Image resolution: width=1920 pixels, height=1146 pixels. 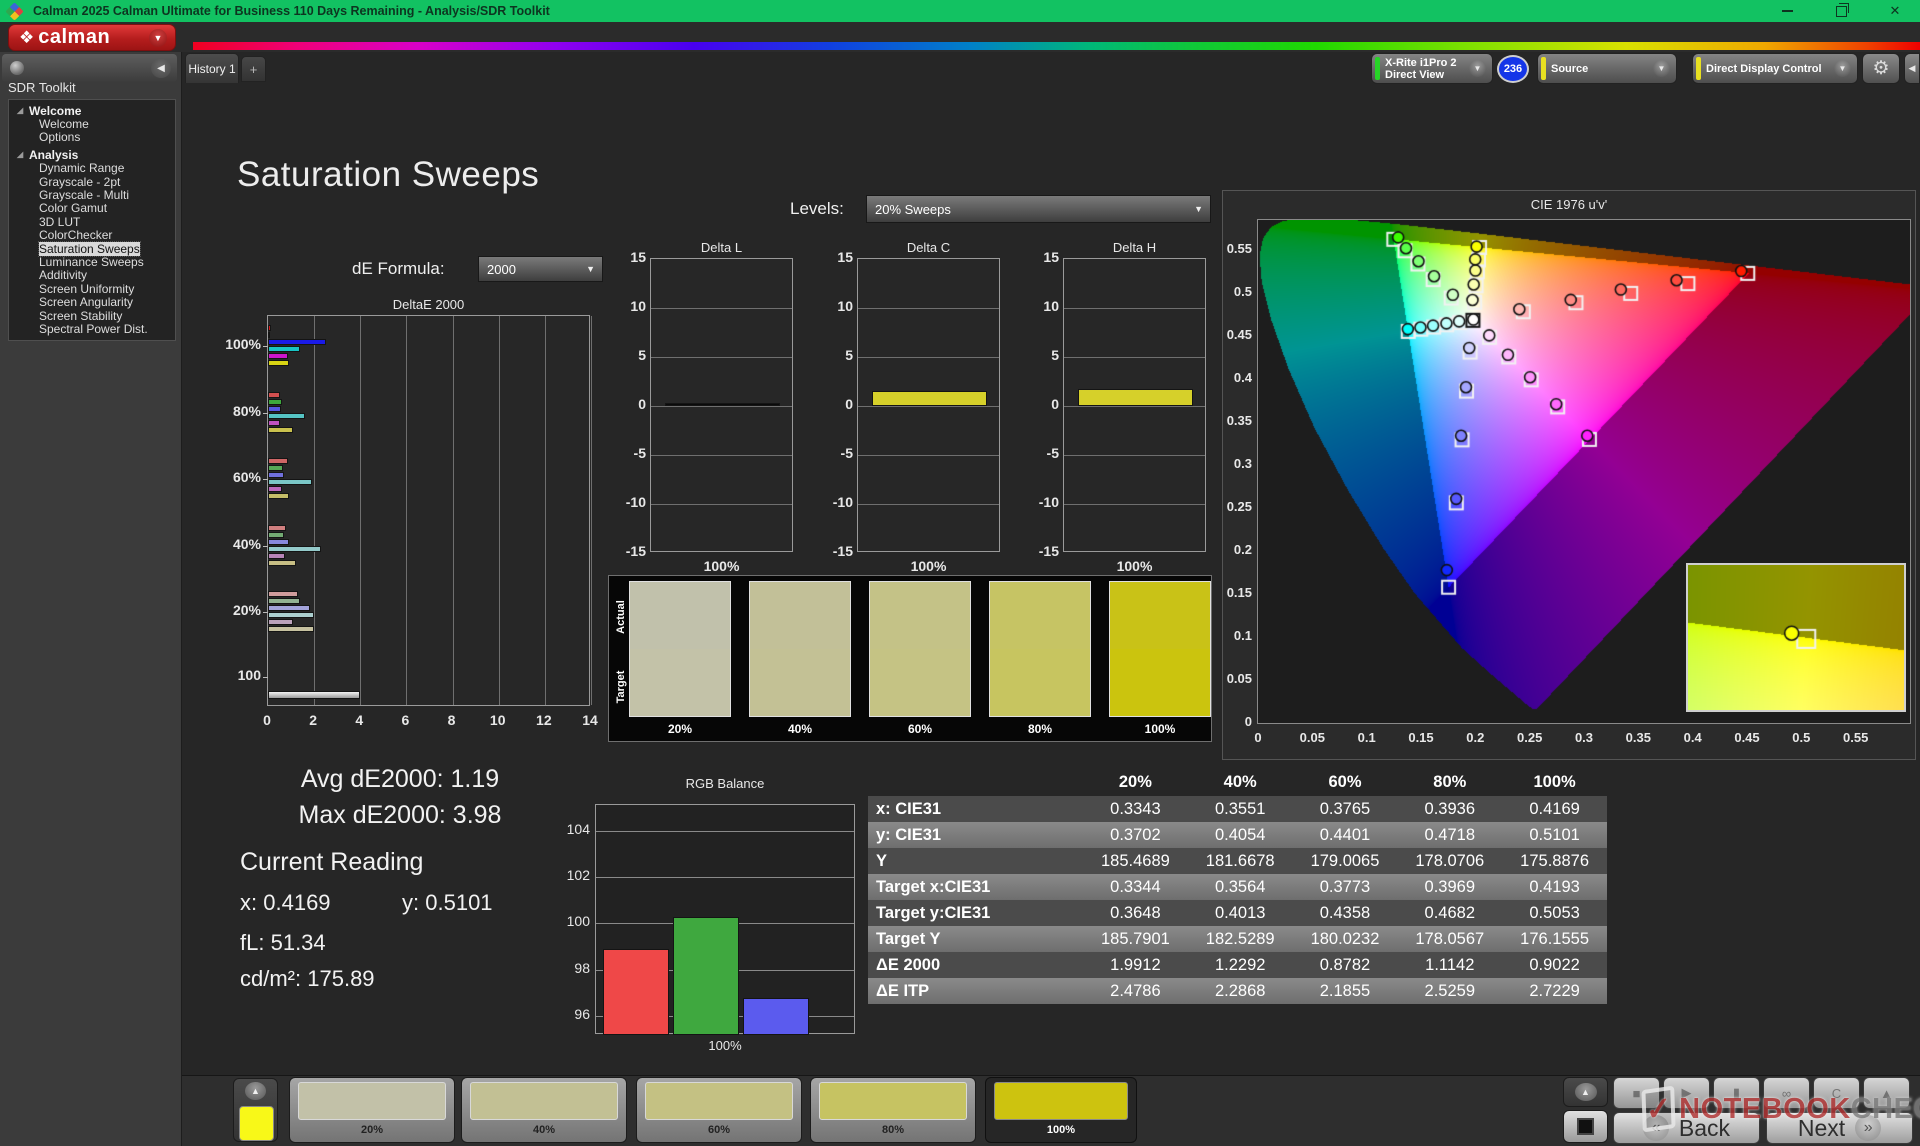 What do you see at coordinates (1554, 782) in the screenshot?
I see `table-column-header: 100%` at bounding box center [1554, 782].